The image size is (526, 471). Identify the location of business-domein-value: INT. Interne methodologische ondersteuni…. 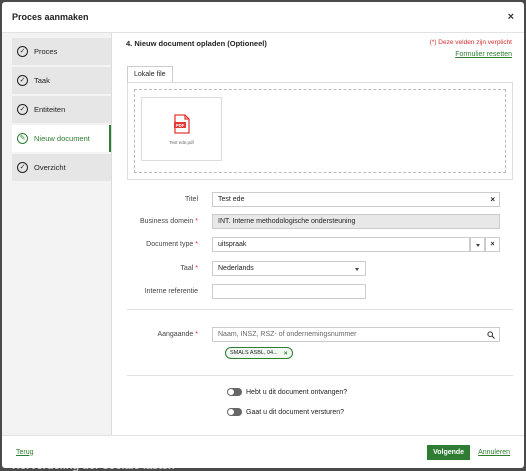
(287, 221).